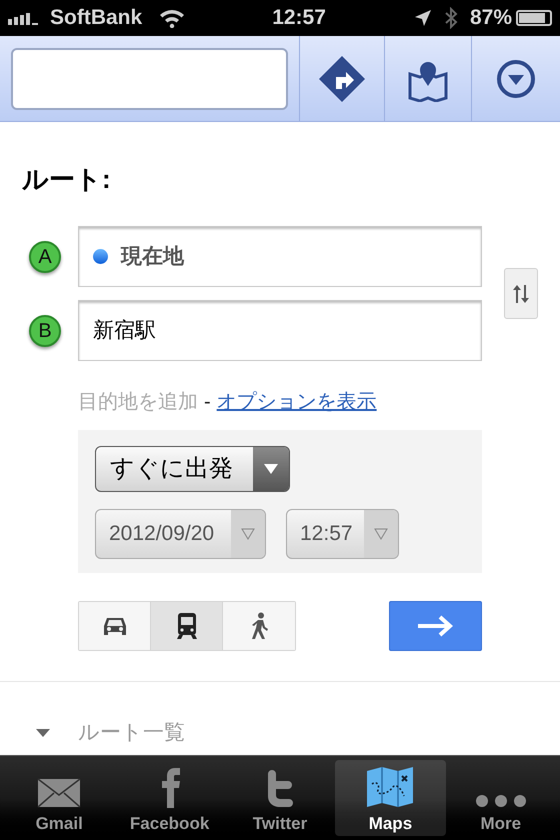  Describe the element at coordinates (491, 18) in the screenshot. I see `battery-percent: 87%` at that location.